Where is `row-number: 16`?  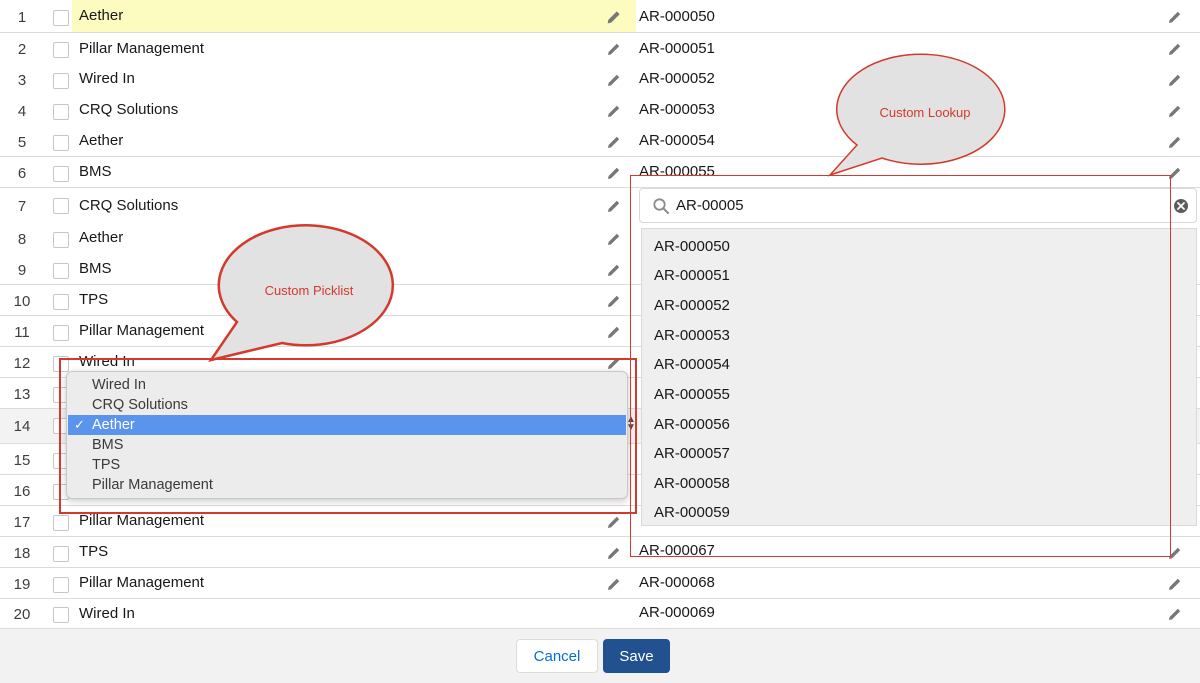
row-number: 16 is located at coordinates (22, 491).